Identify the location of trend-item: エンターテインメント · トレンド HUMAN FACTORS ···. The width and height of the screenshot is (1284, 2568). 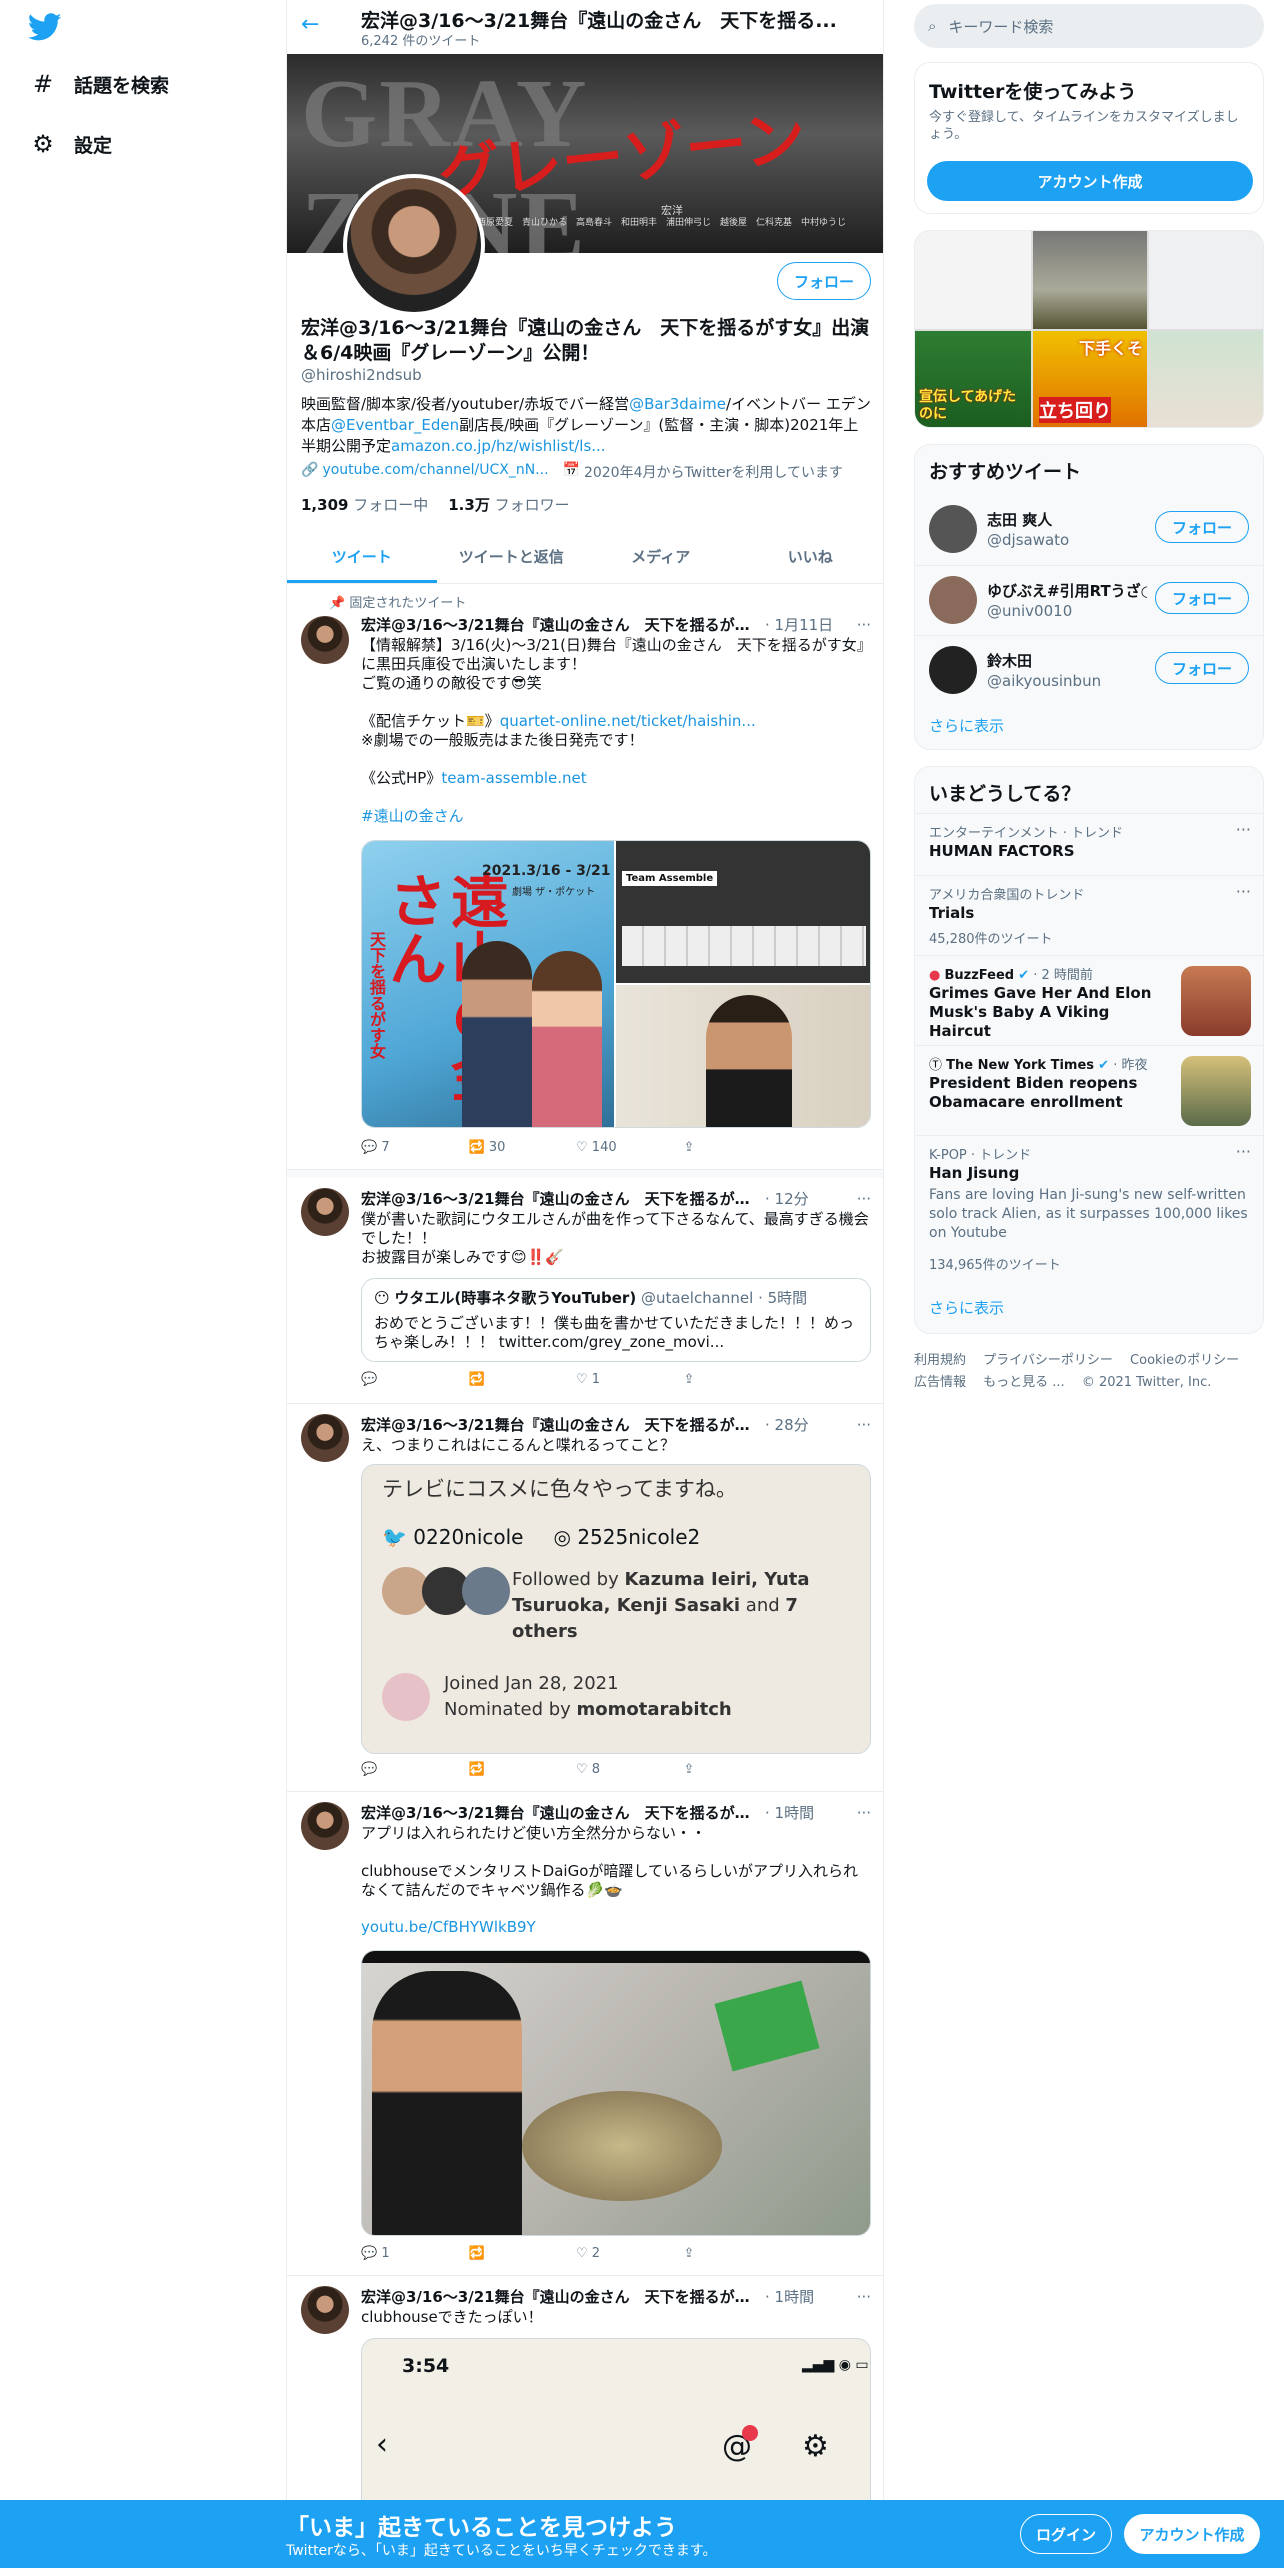
(1089, 844).